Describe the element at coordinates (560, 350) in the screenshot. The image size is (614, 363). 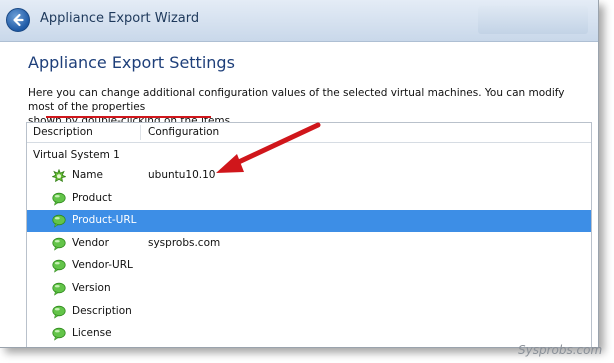
I see `watermark: Sysprobs.com` at that location.